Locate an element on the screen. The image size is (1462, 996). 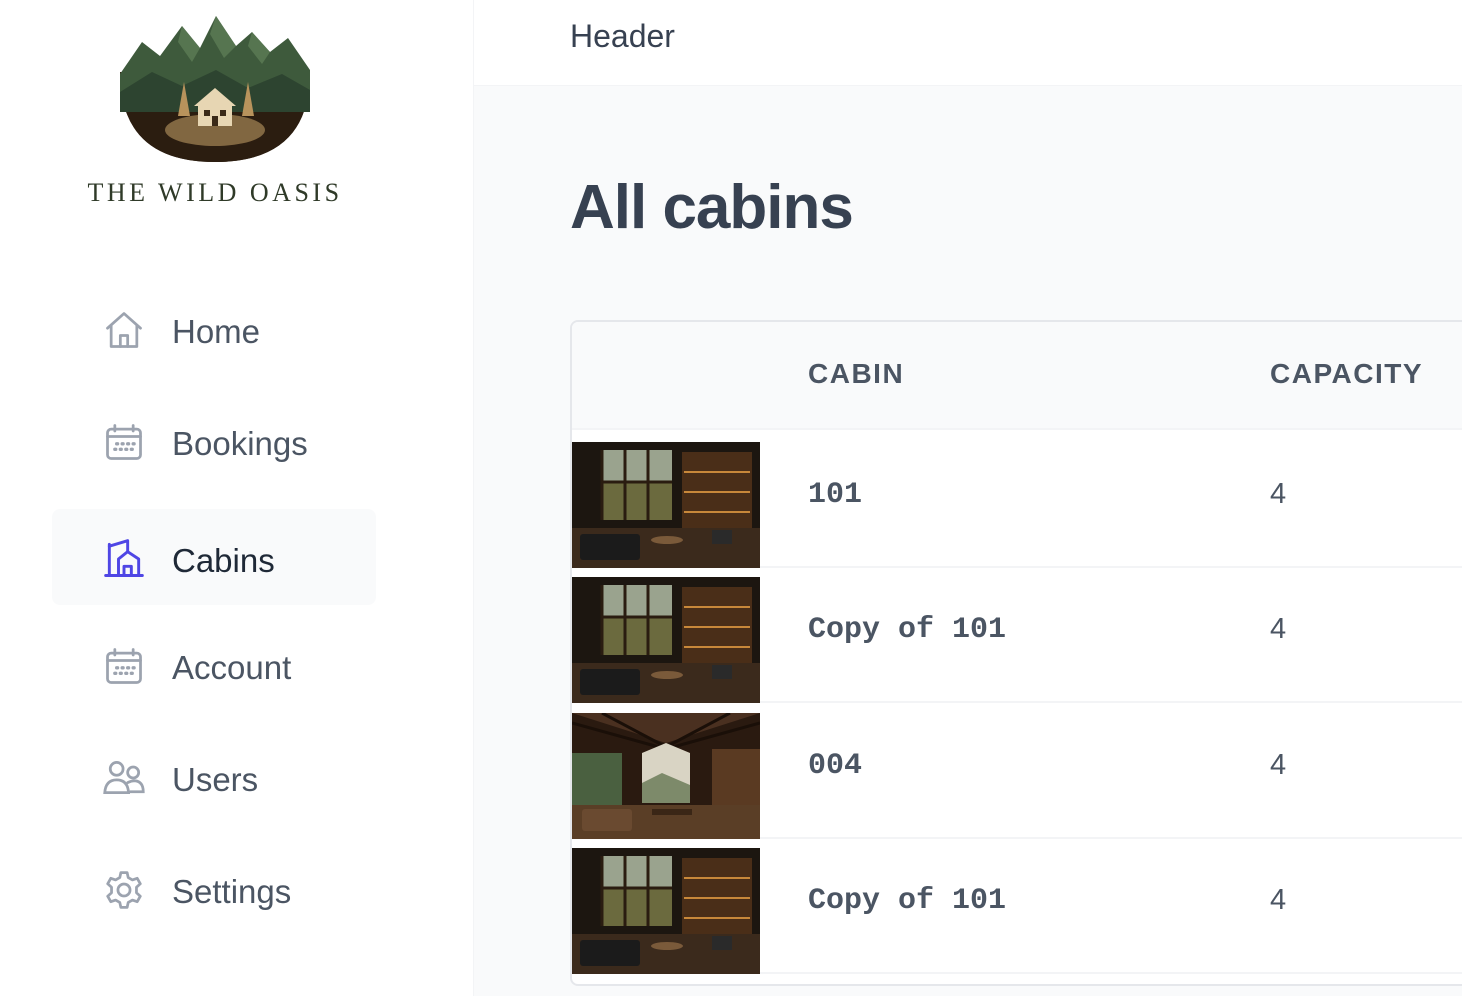
sidebar-item-account: Account is located at coordinates (214, 664).